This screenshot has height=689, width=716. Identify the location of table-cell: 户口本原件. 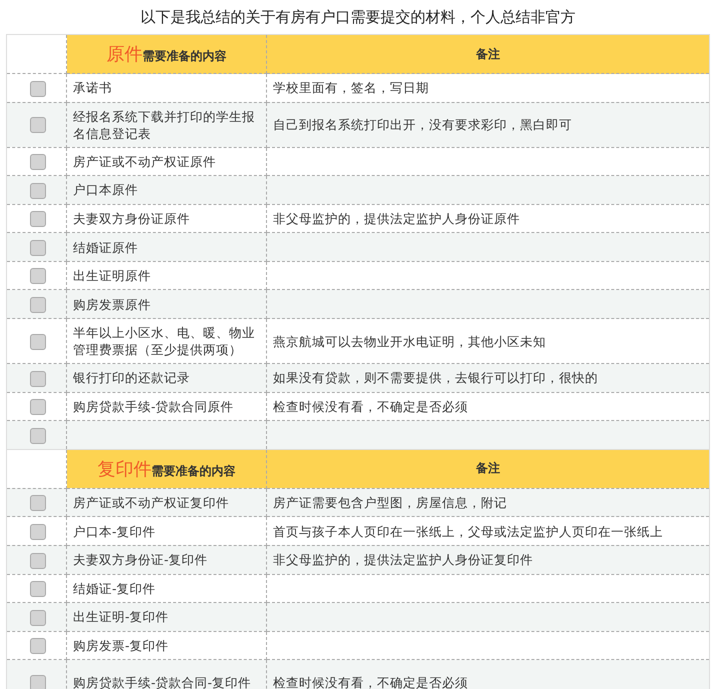
(105, 190).